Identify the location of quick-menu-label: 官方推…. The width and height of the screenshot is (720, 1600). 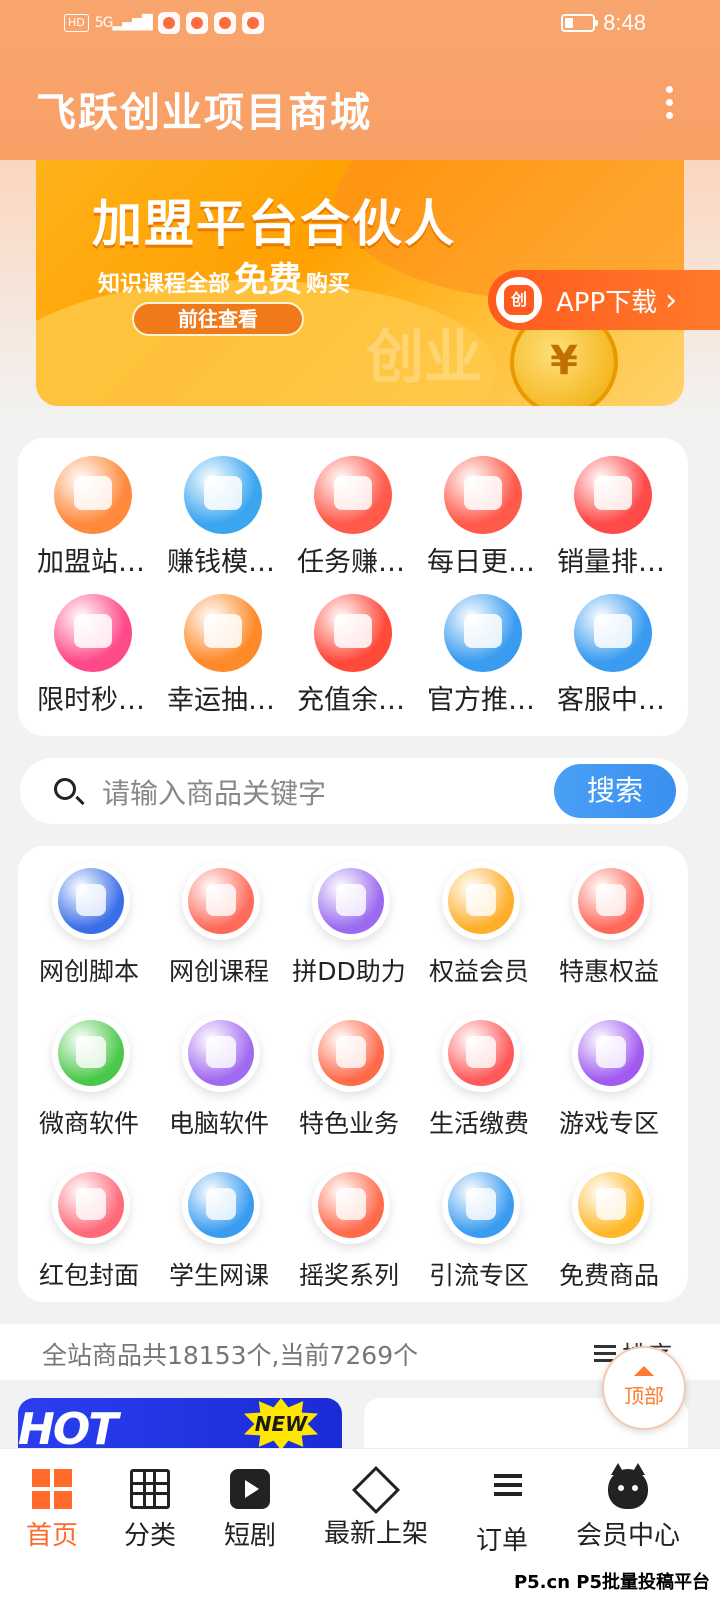
(481, 700).